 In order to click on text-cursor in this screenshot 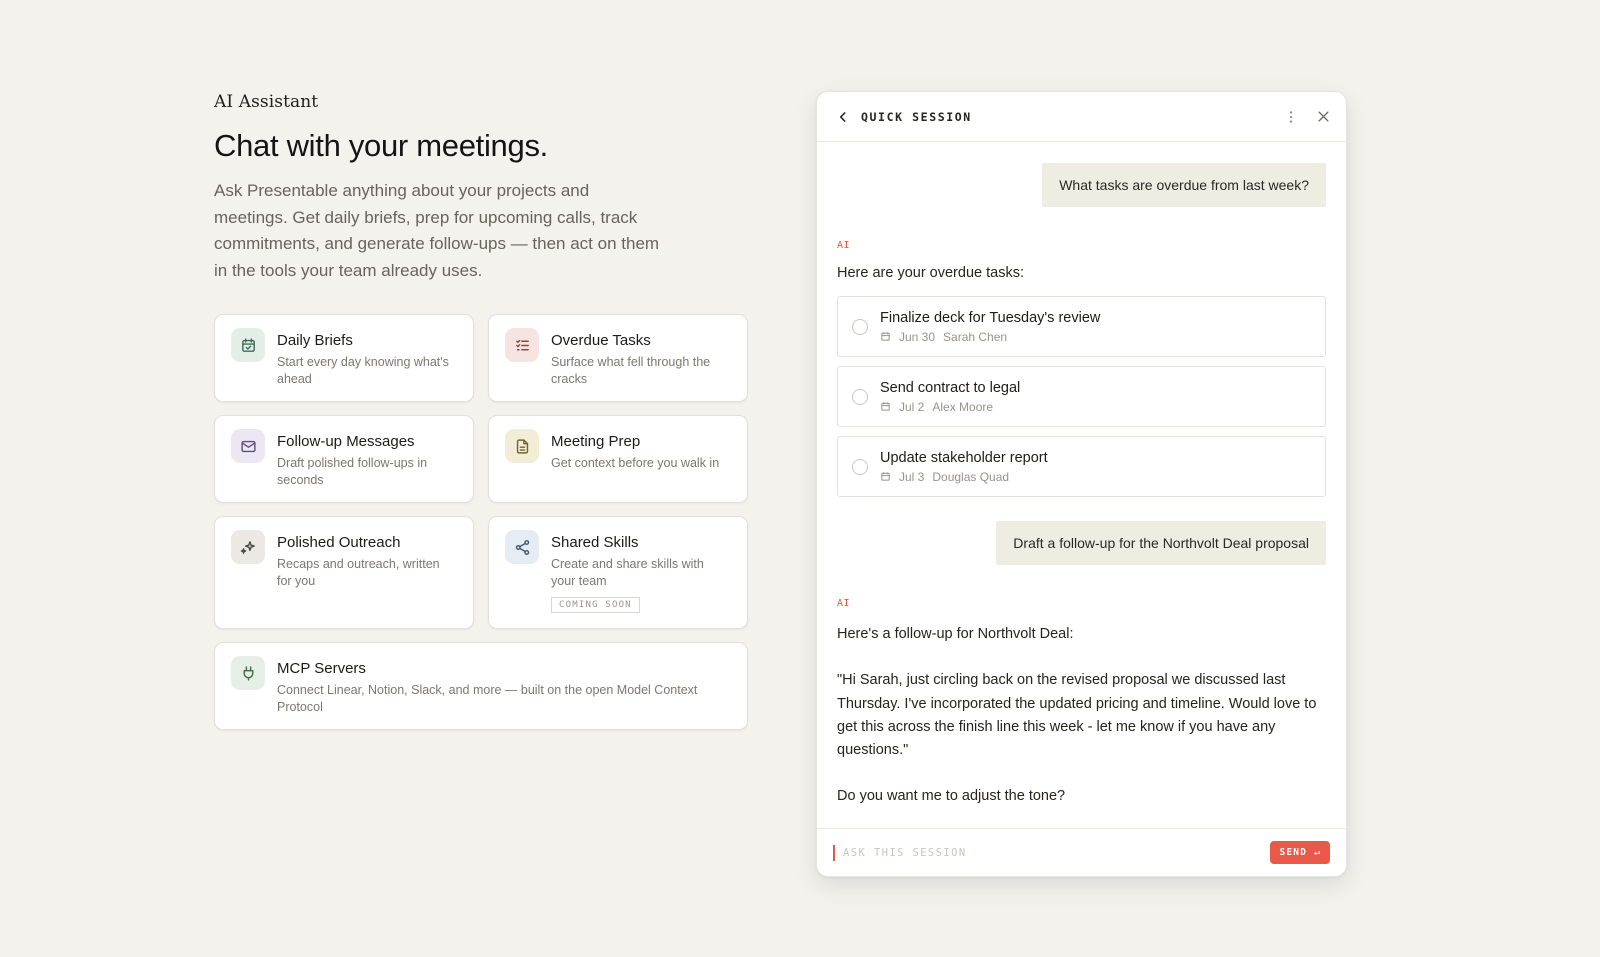, I will do `click(834, 852)`.